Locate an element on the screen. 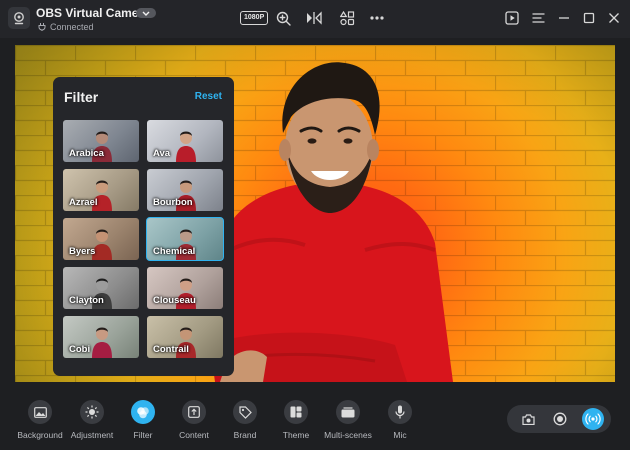  more-horizontal-icon is located at coordinates (377, 18).